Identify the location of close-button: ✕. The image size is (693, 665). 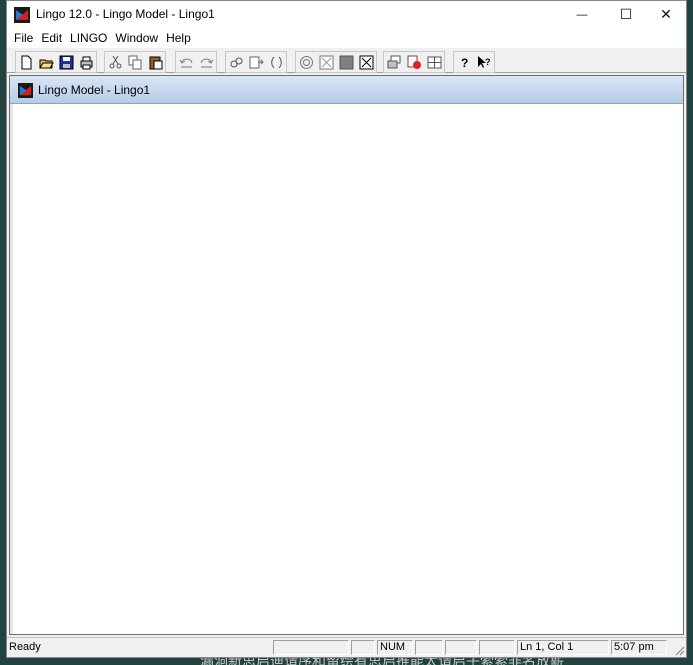
(666, 14).